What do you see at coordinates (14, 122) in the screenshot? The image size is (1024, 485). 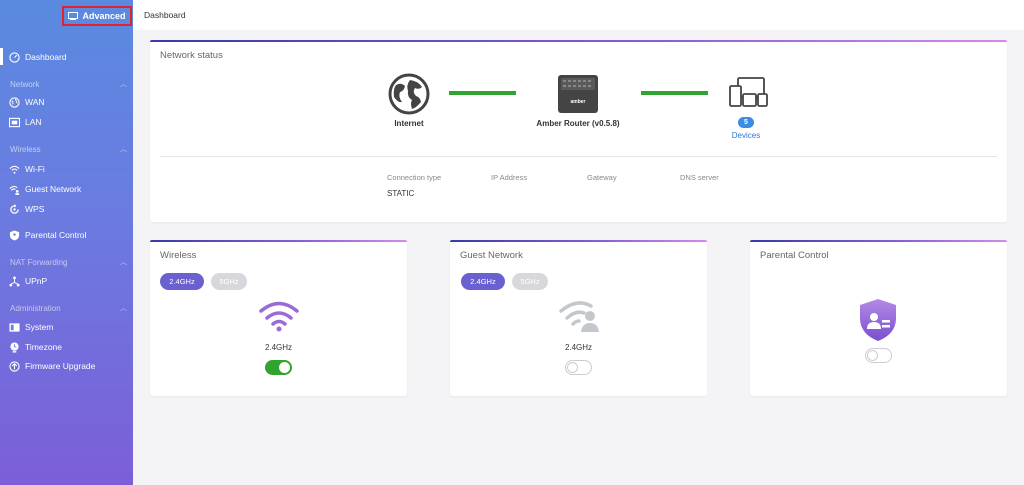 I see `lan-icon` at bounding box center [14, 122].